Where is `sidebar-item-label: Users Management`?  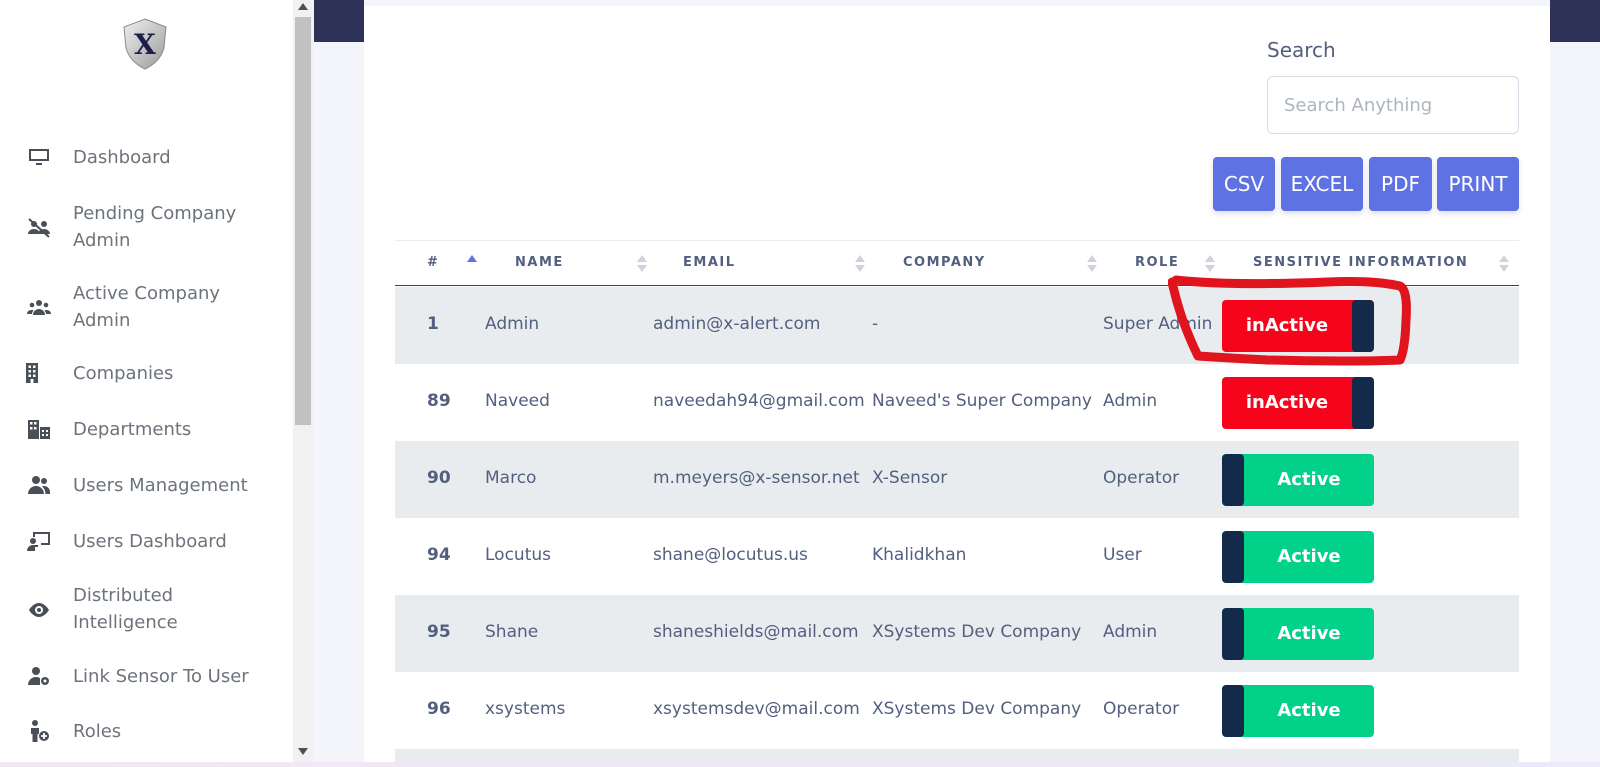
sidebar-item-label: Users Management is located at coordinates (160, 485).